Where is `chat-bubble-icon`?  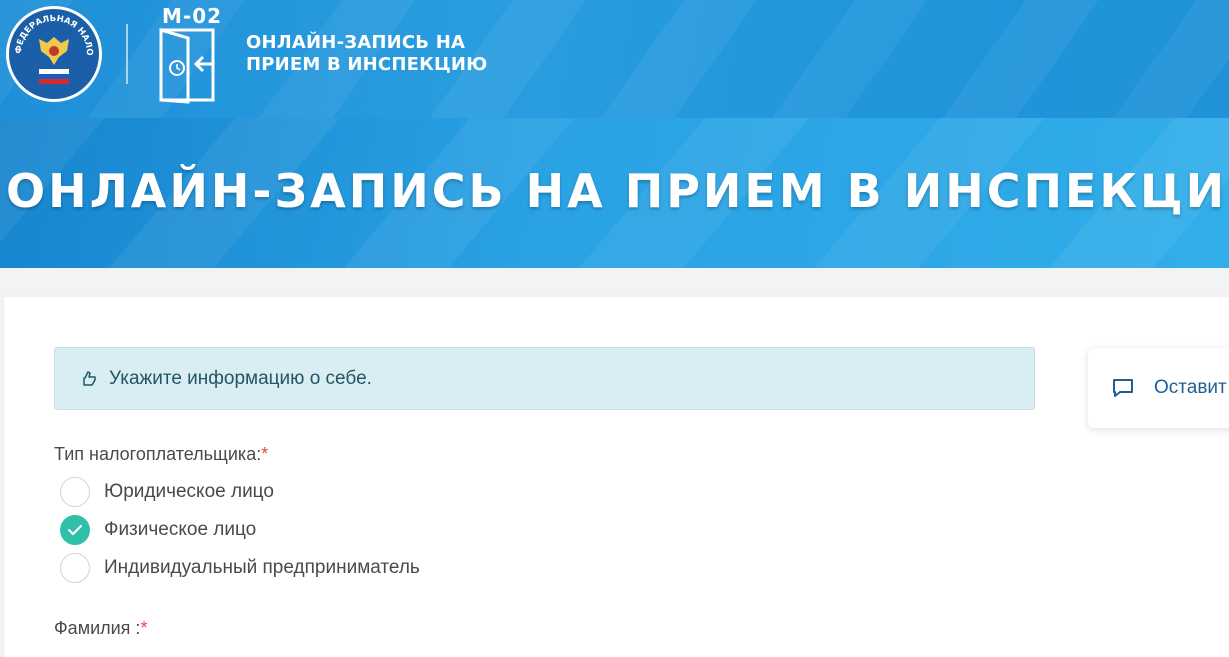
chat-bubble-icon is located at coordinates (1123, 388).